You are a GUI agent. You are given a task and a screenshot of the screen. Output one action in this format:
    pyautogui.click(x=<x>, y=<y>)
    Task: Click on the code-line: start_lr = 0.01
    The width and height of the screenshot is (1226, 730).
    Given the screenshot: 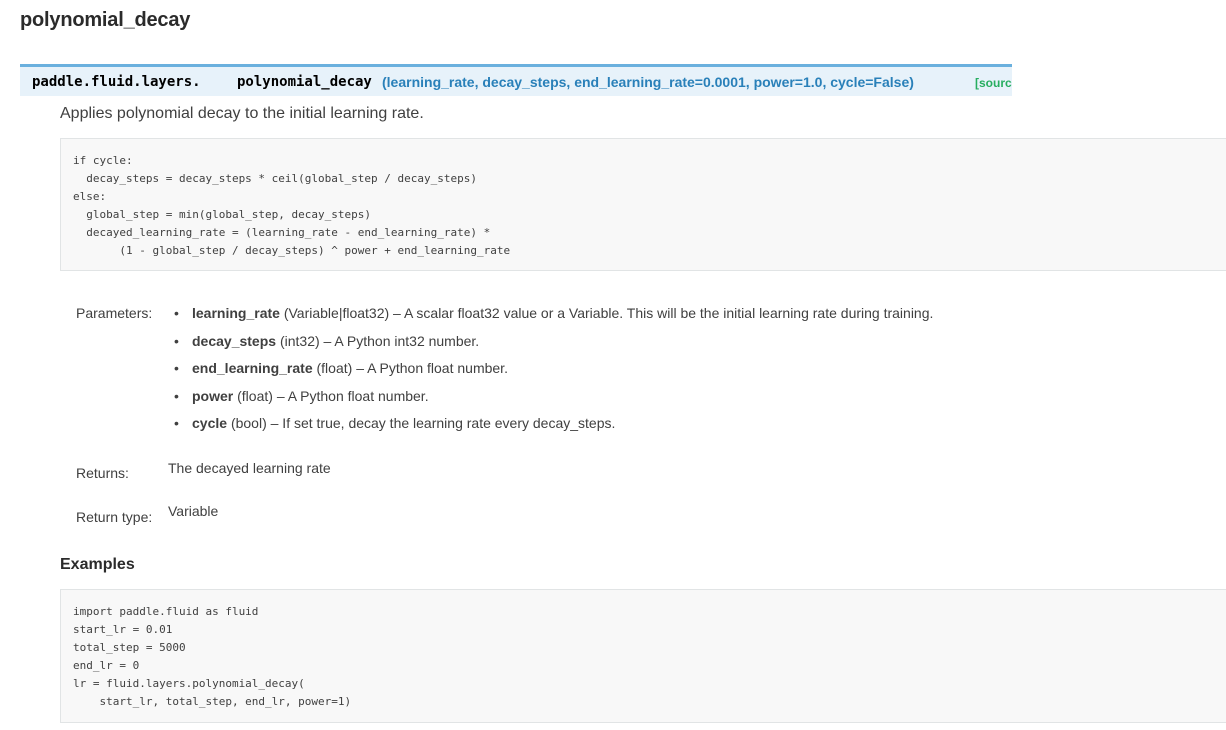 What is the action you would take?
    pyautogui.click(x=123, y=629)
    